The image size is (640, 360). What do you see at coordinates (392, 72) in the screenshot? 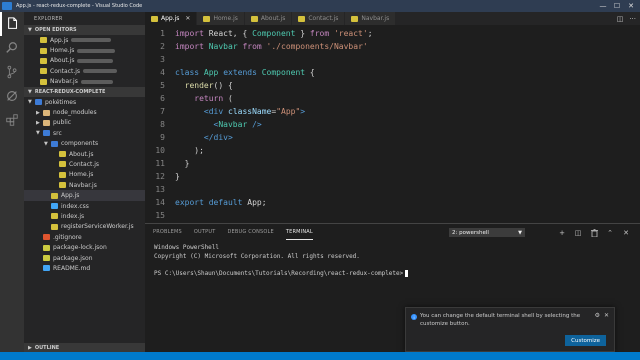
I see `code-line: 4 class App extends Component {` at bounding box center [392, 72].